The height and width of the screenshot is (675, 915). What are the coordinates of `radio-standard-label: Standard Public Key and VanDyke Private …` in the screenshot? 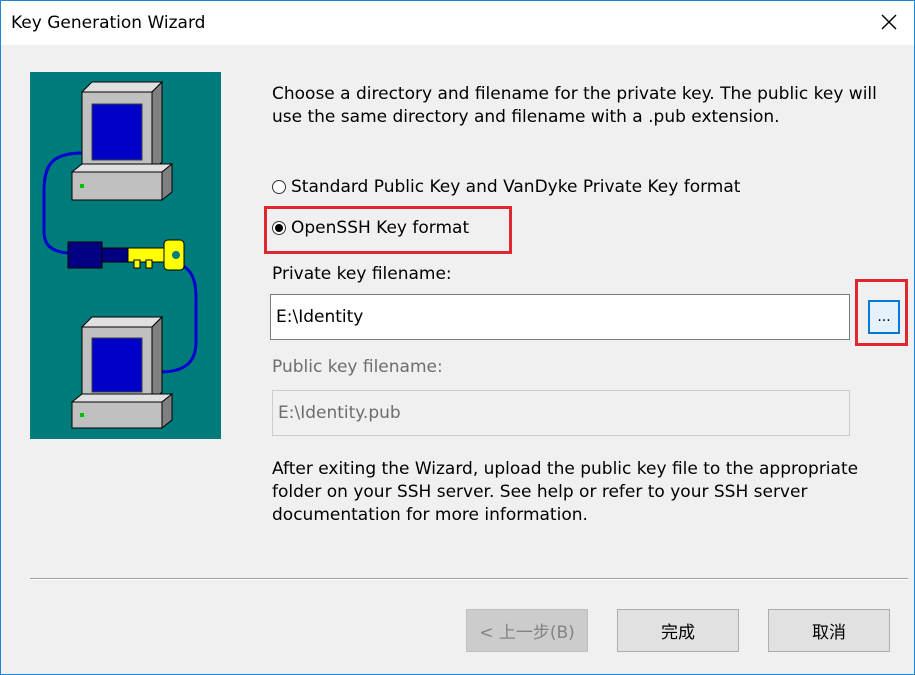 It's located at (516, 187).